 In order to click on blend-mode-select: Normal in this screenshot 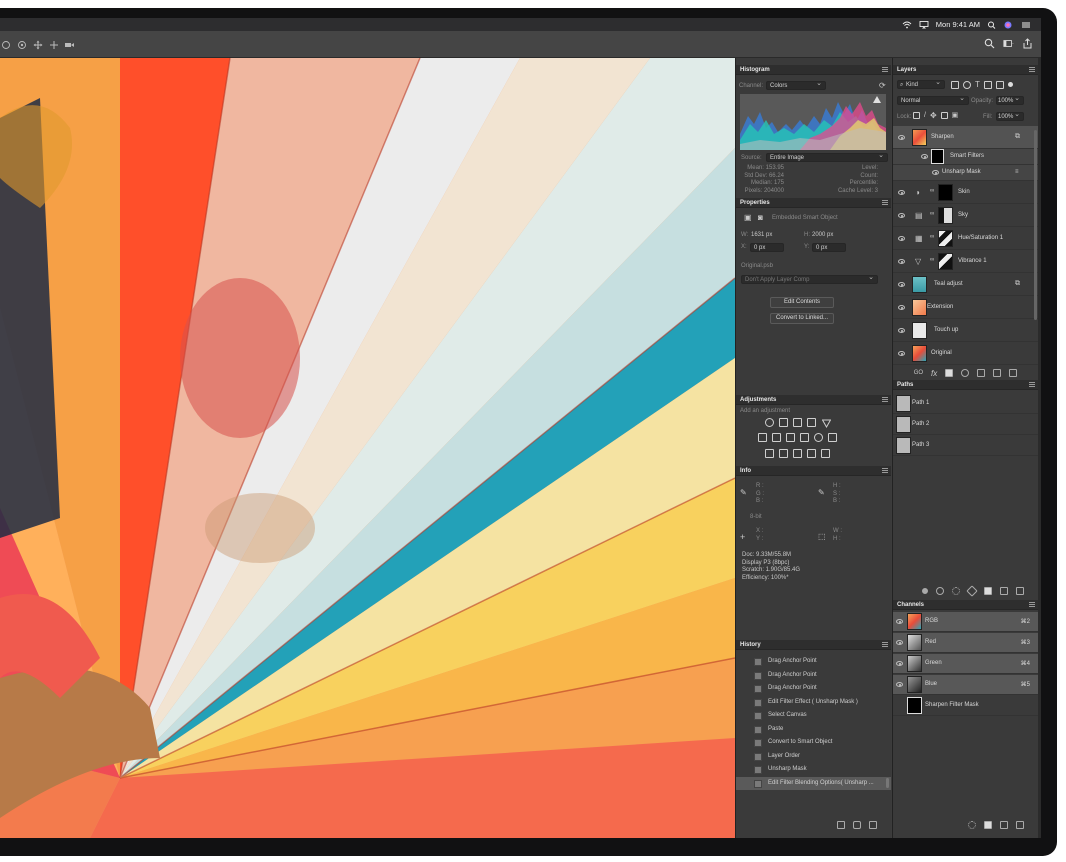, I will do `click(933, 100)`.